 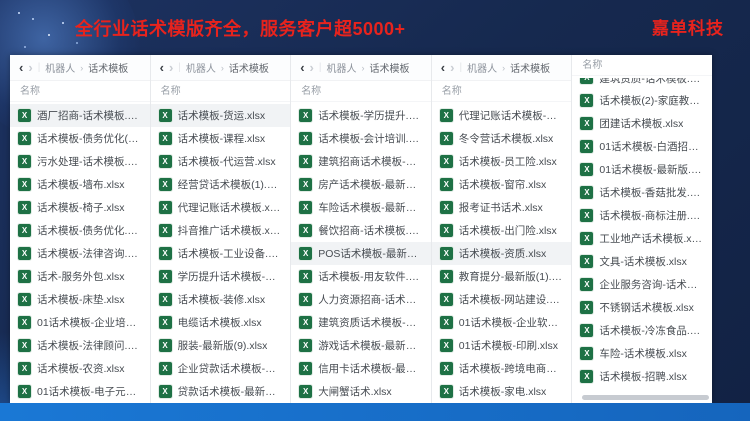 What do you see at coordinates (220, 115) in the screenshot?
I see `file-row: X 话术模板-货运.xlsx` at bounding box center [220, 115].